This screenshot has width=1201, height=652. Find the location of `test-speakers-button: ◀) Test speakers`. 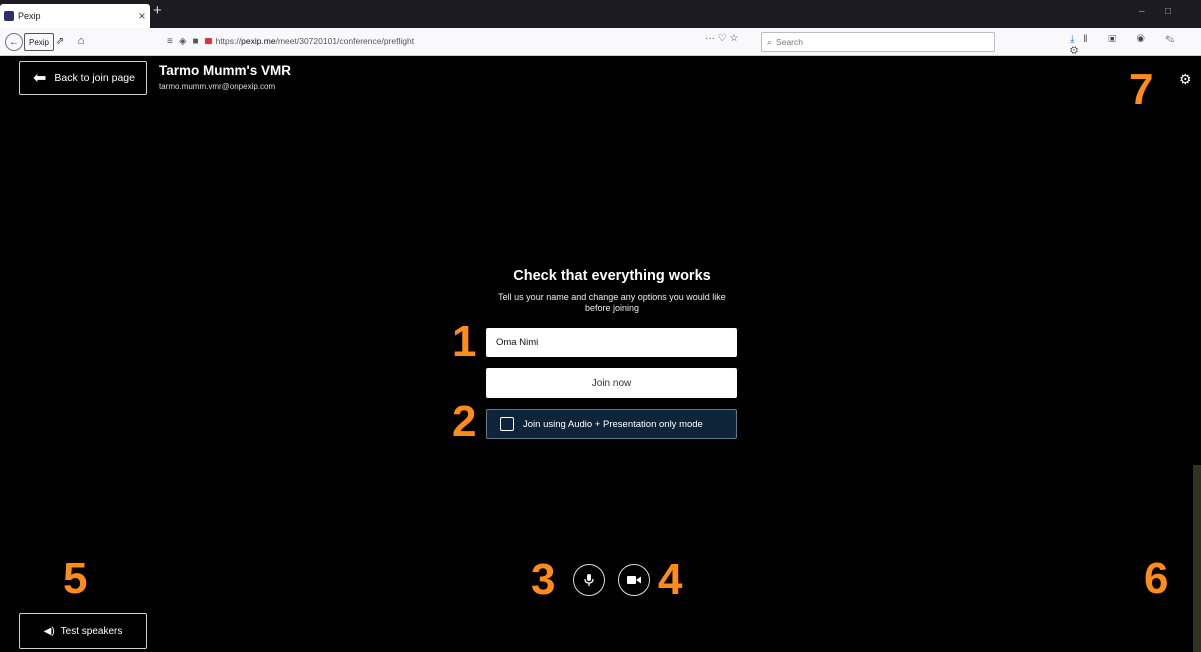

test-speakers-button: ◀) Test speakers is located at coordinates (83, 631).